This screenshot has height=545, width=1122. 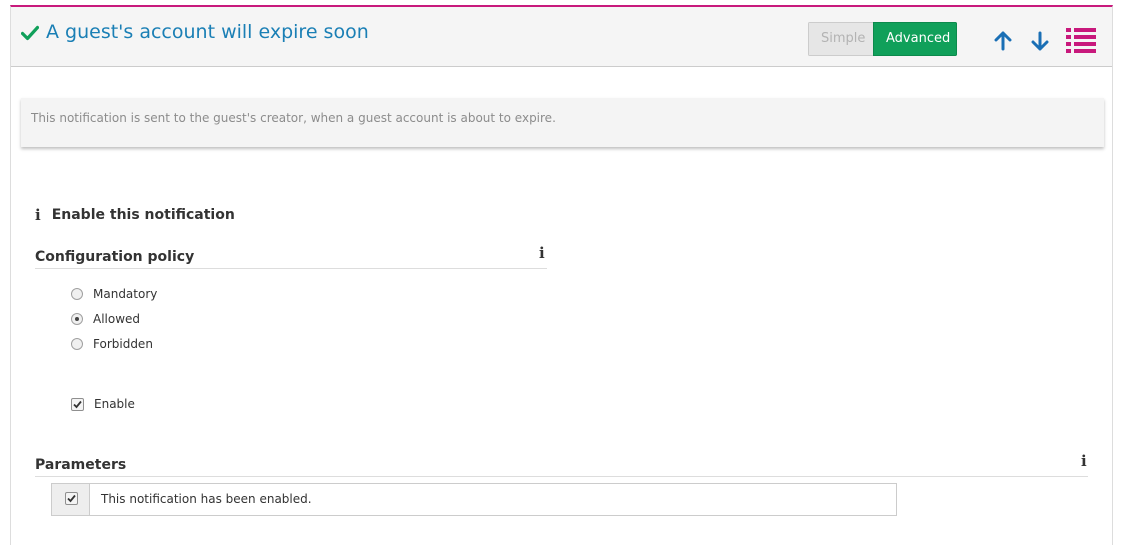 I want to click on arrow-up-icon, so click(x=1003, y=41).